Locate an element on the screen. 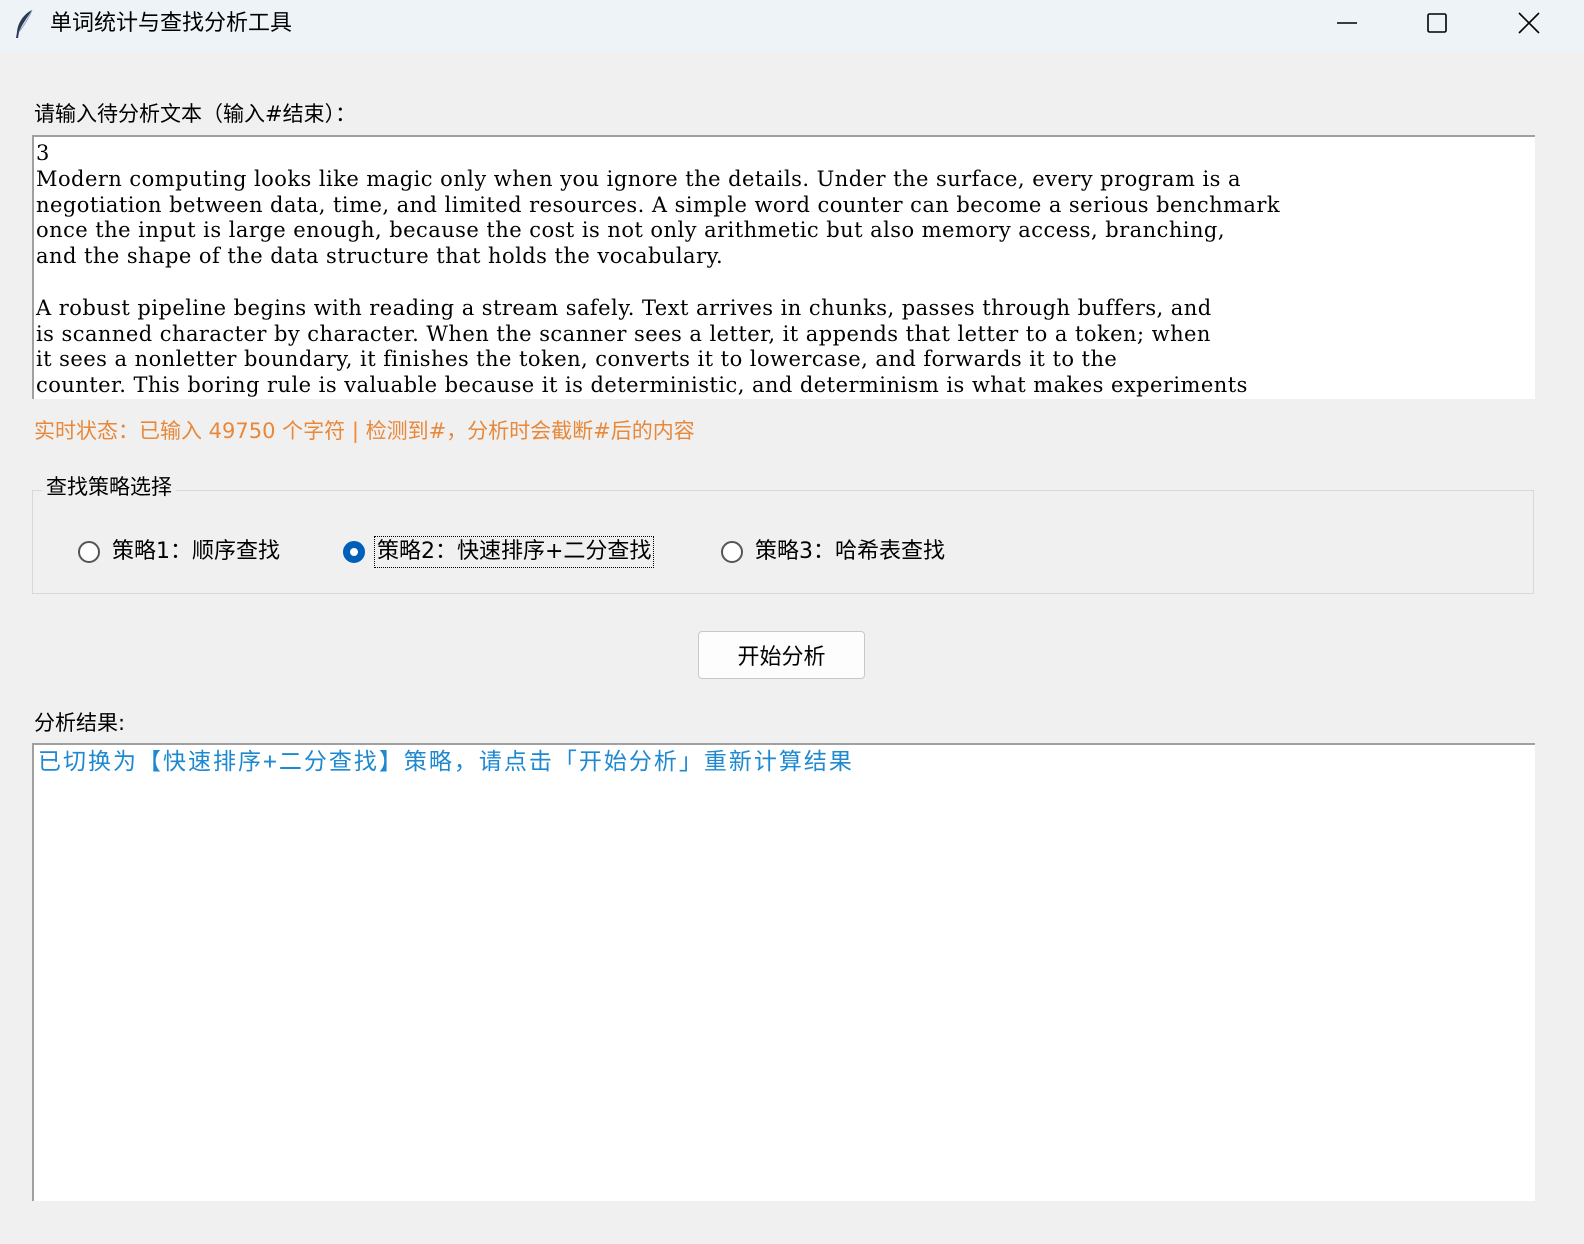 The height and width of the screenshot is (1244, 1584). input-label: 请输入待分析文本（输入#结束）： is located at coordinates (195, 114).